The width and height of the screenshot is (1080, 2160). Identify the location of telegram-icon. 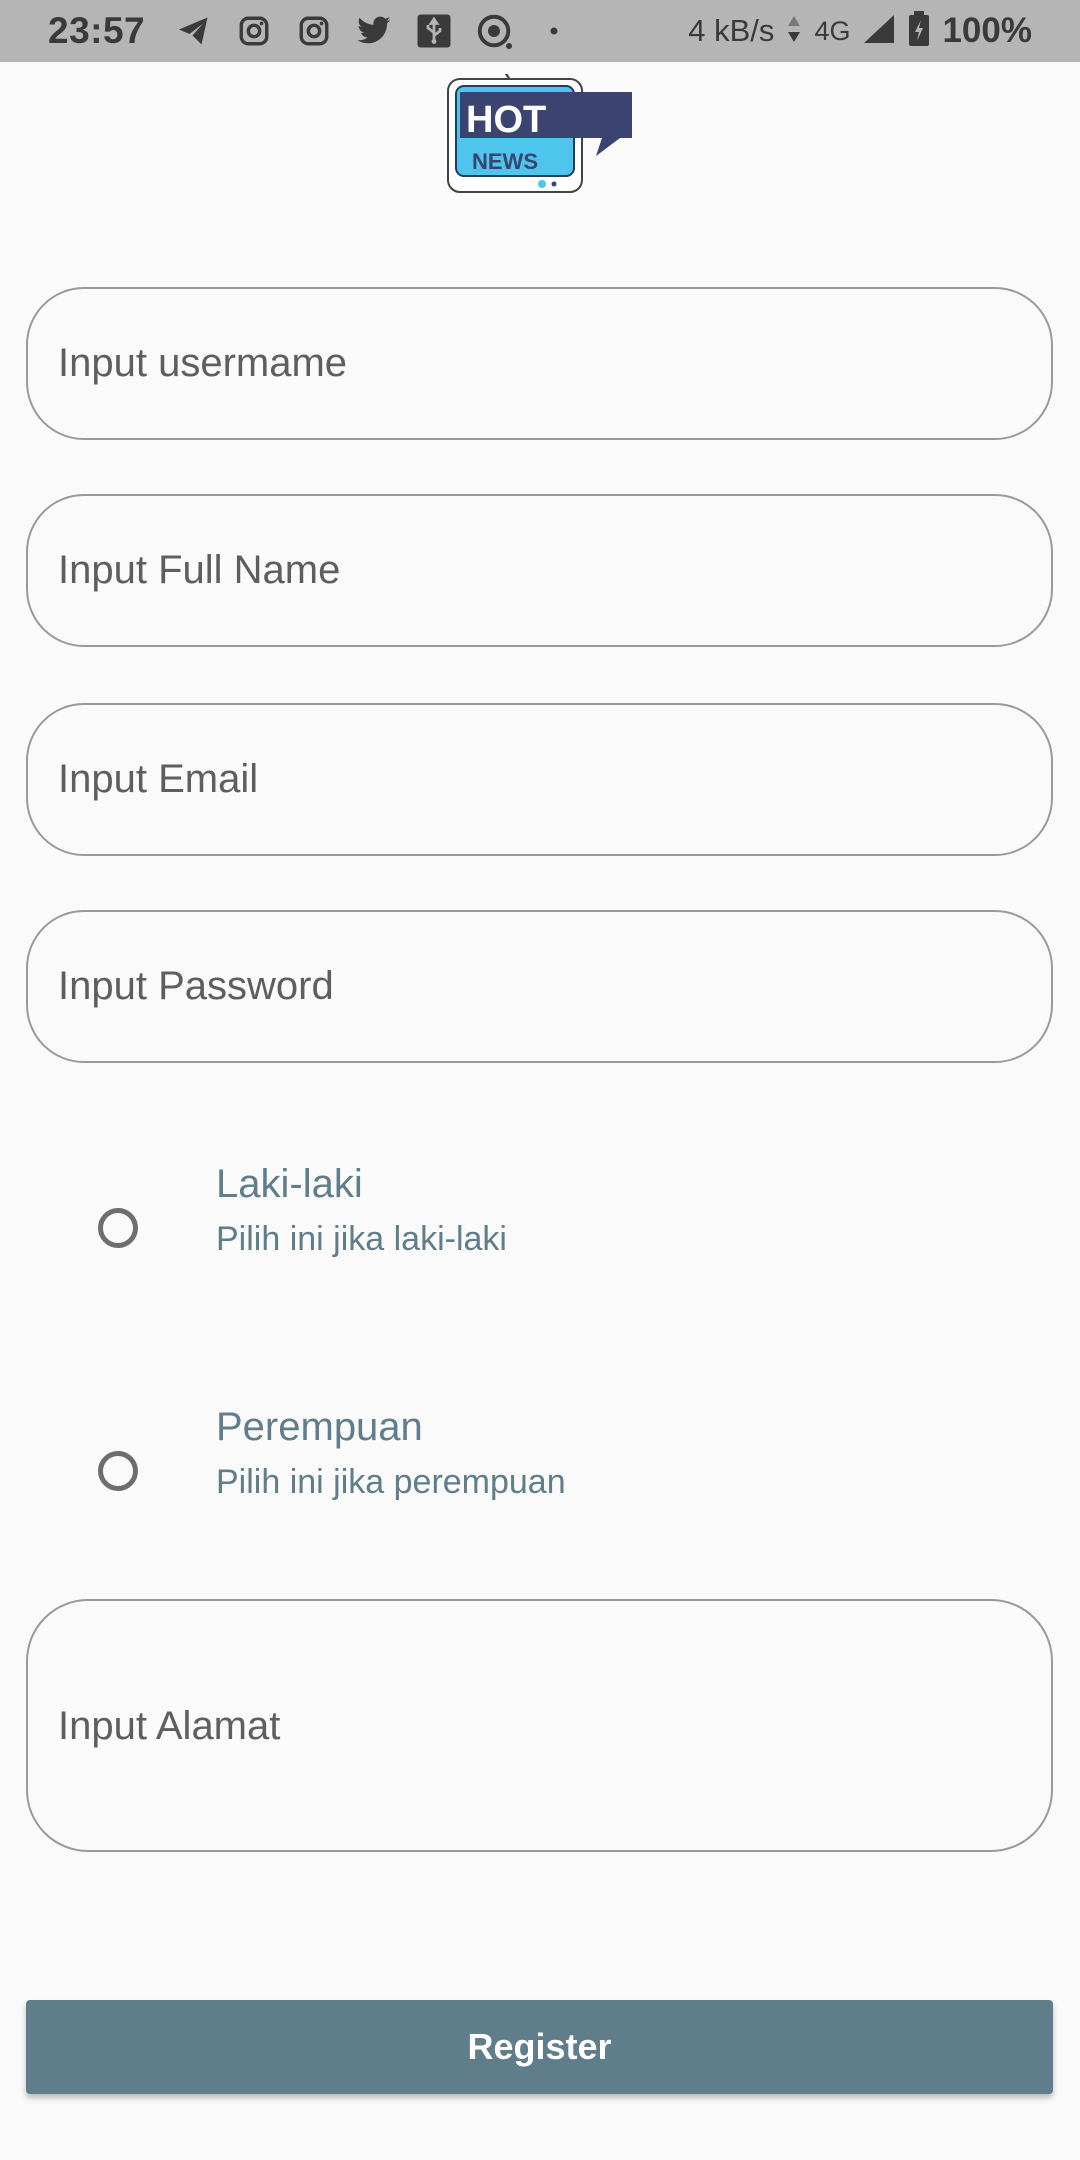
(194, 31).